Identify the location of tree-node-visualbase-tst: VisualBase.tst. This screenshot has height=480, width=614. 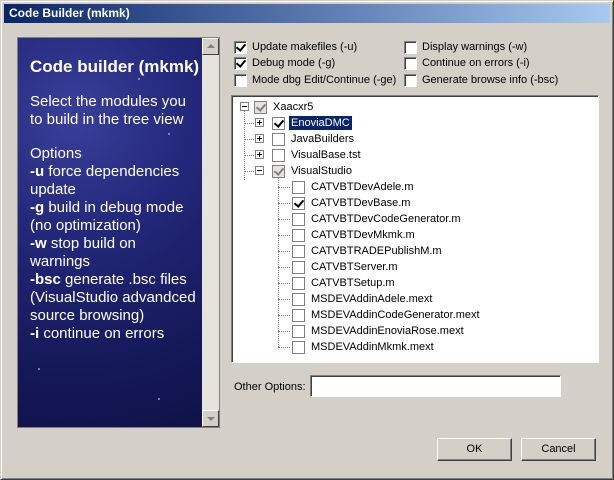
(317, 155).